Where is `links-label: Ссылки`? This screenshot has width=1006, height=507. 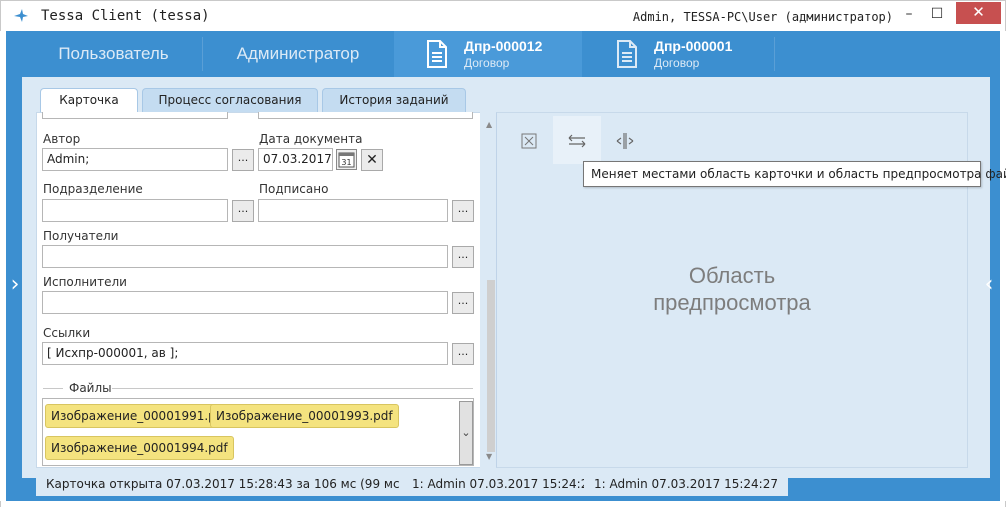
links-label: Ссылки is located at coordinates (67, 333).